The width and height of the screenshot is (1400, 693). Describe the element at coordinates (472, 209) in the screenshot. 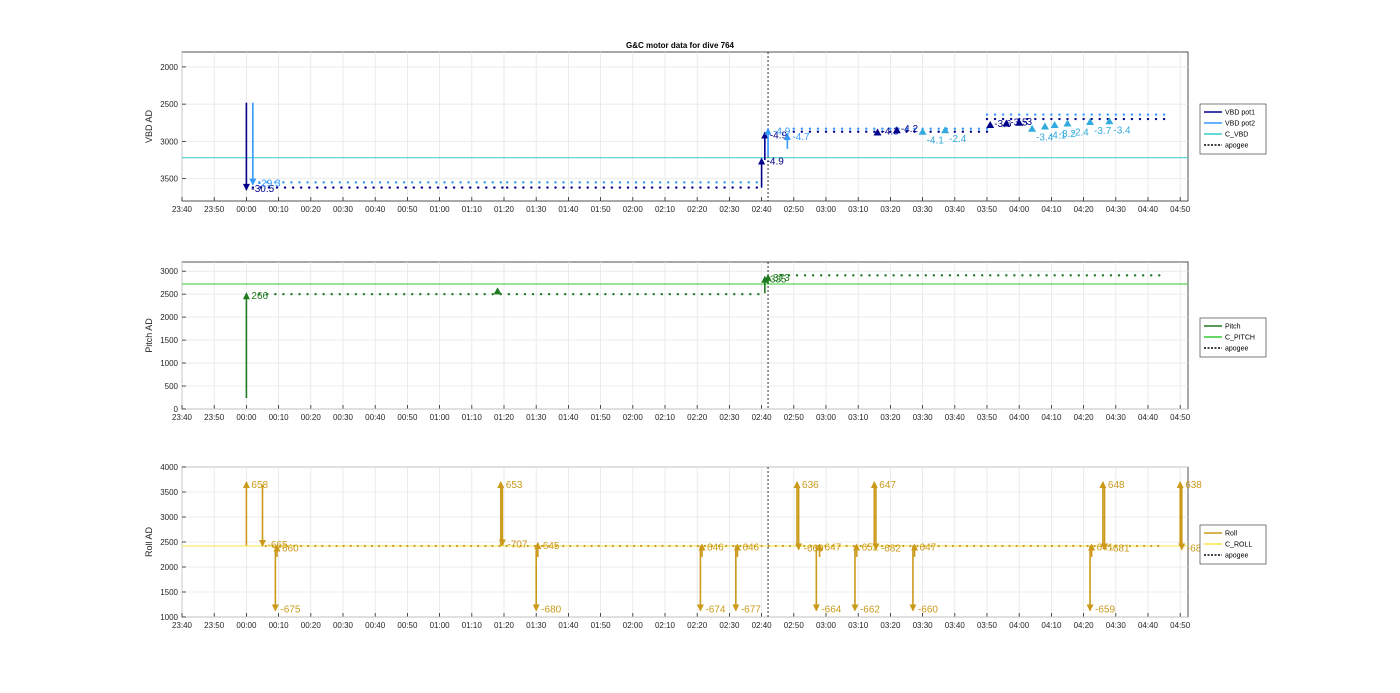

I see `x-tick-label: 01:10` at that location.